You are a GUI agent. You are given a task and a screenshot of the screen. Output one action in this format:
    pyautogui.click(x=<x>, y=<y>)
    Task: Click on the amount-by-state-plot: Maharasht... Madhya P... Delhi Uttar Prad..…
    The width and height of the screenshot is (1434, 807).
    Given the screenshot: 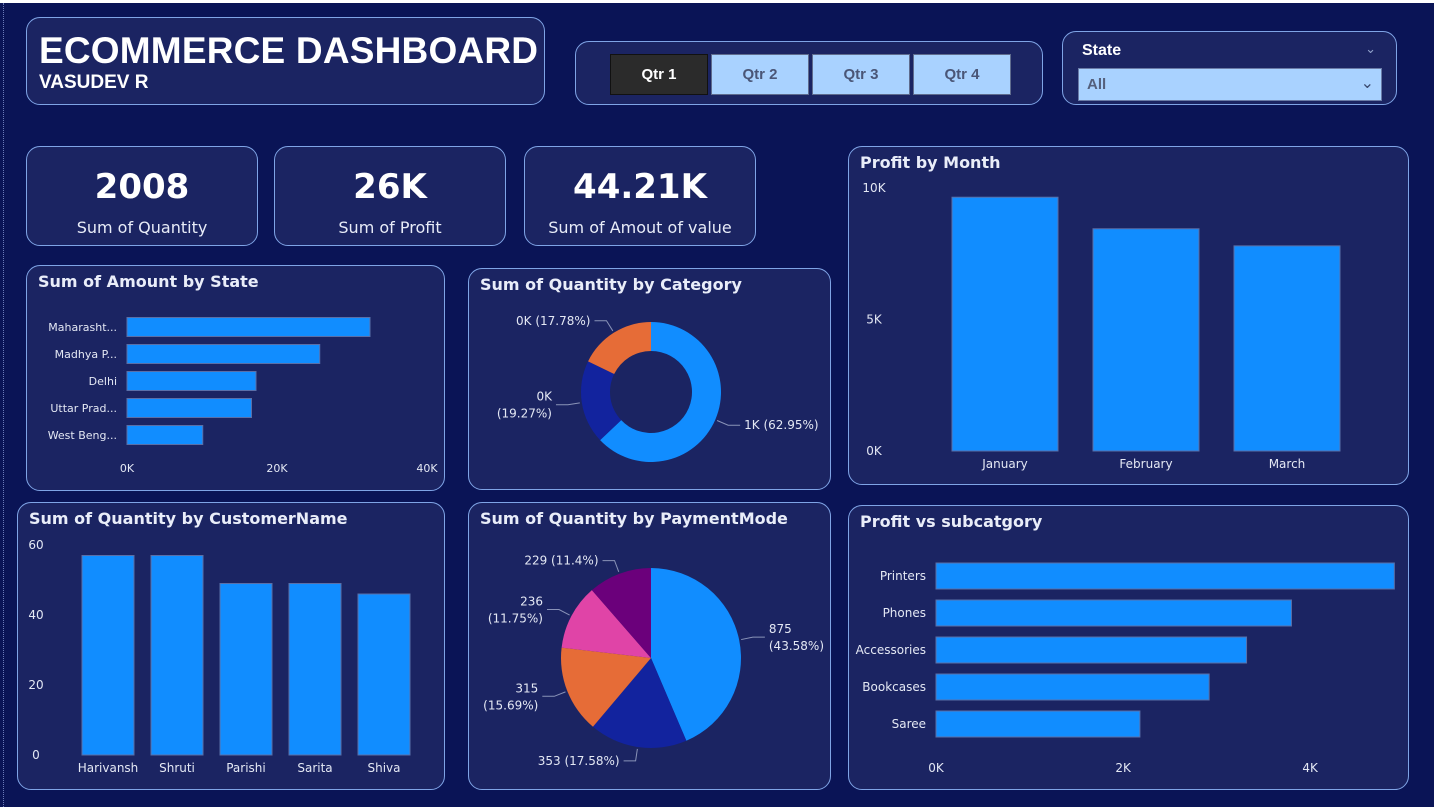 What is the action you would take?
    pyautogui.click(x=243, y=396)
    